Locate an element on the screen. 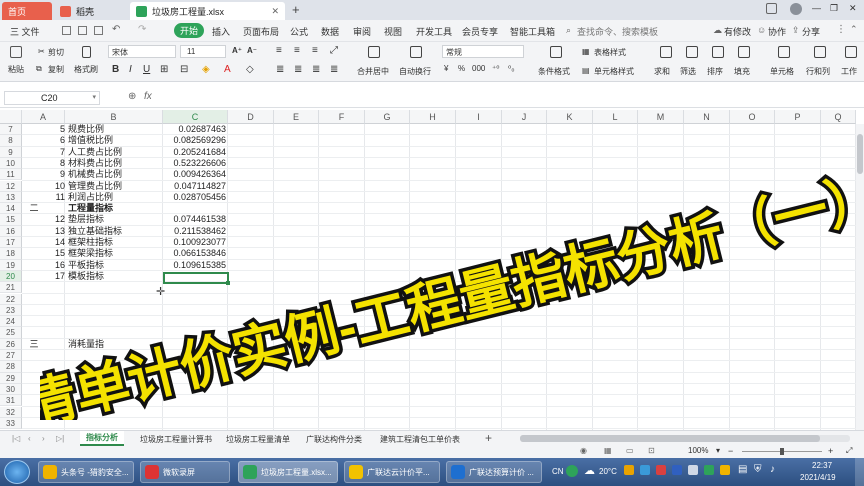 This screenshot has width=864, height=486. currency-icon: ¥ is located at coordinates (446, 68).